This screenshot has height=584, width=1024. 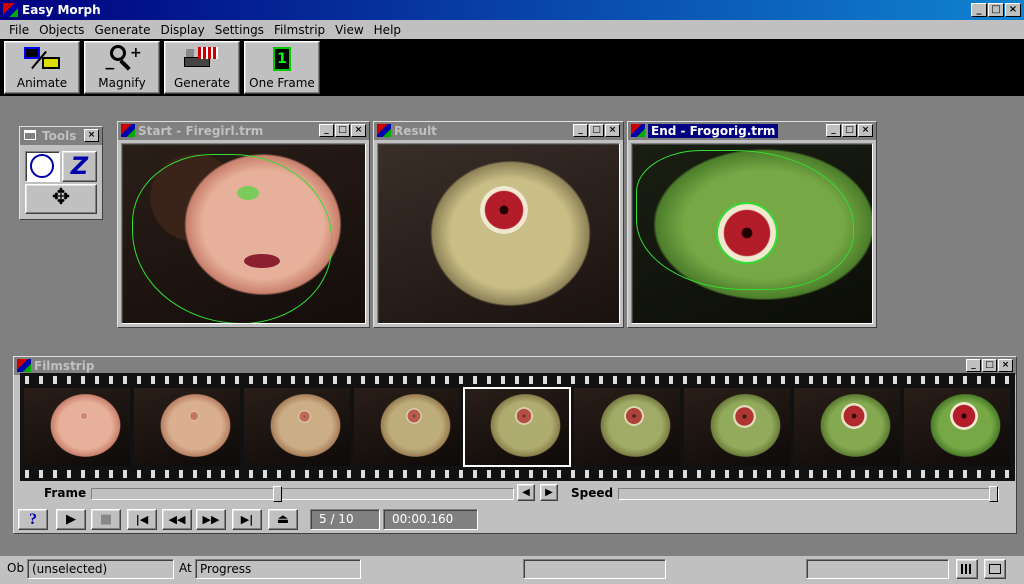 I want to click on one-frame-label: One Frame, so click(x=282, y=83).